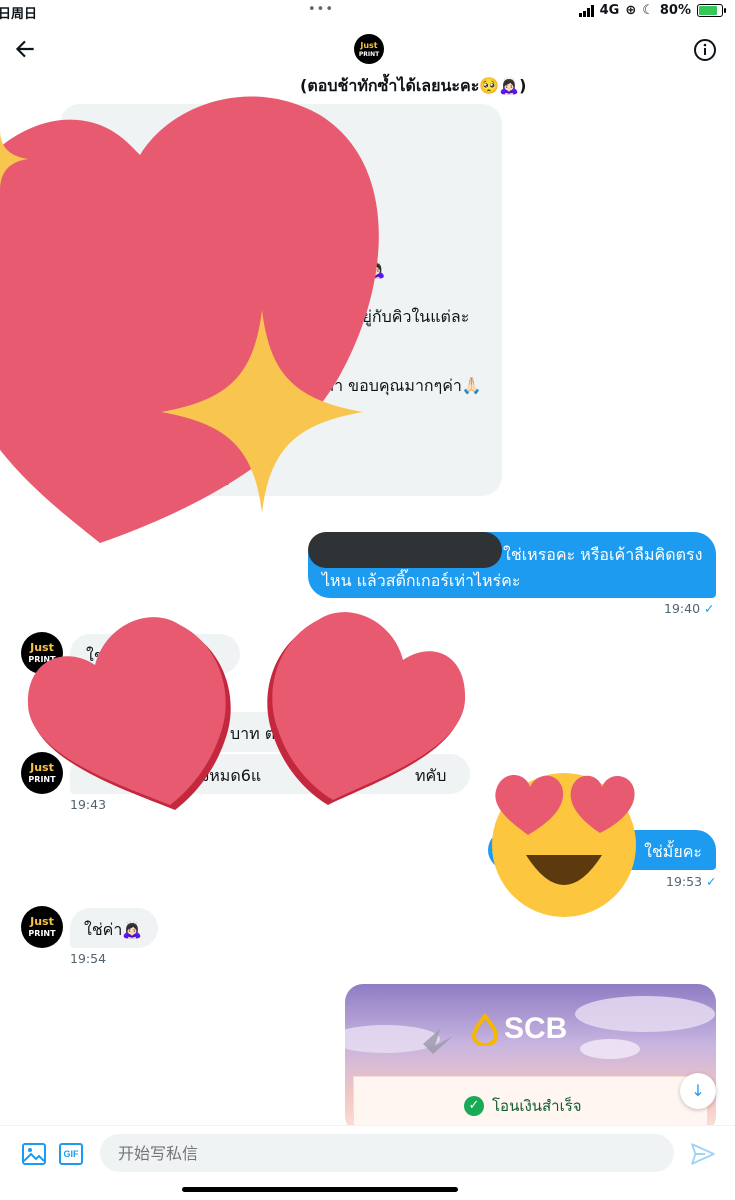 This screenshot has width=735, height=1200. Describe the element at coordinates (405, 550) in the screenshot. I see `redaction-bar` at that location.